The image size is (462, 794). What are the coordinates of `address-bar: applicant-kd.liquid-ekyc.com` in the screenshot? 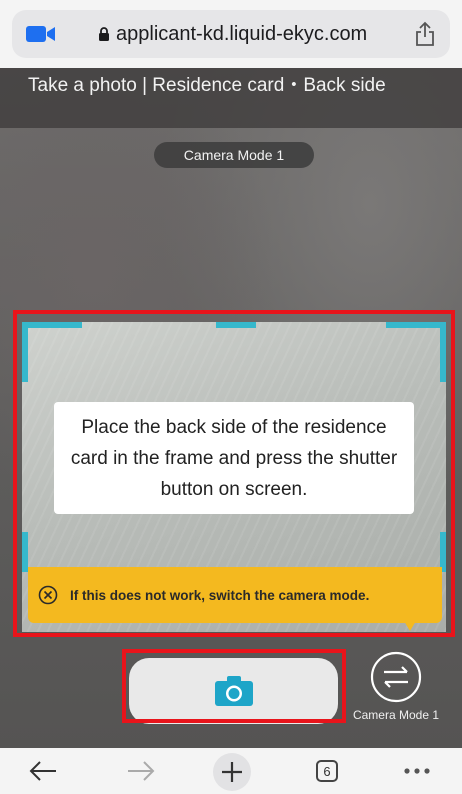 It's located at (231, 34).